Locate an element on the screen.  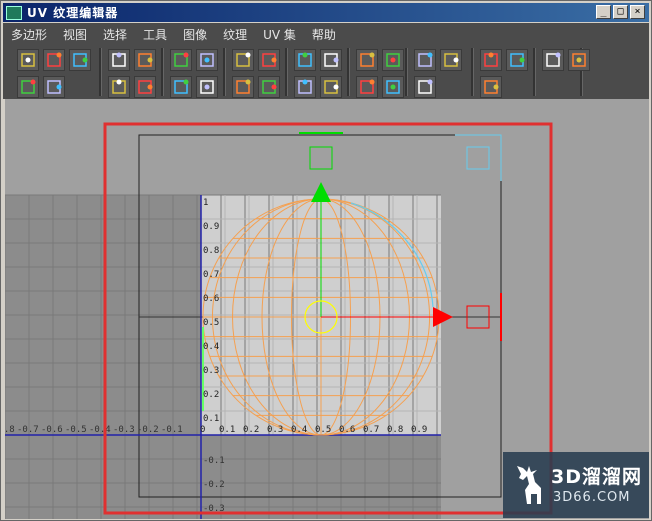
v-tick-label: 0.6 is located at coordinates (211, 299).